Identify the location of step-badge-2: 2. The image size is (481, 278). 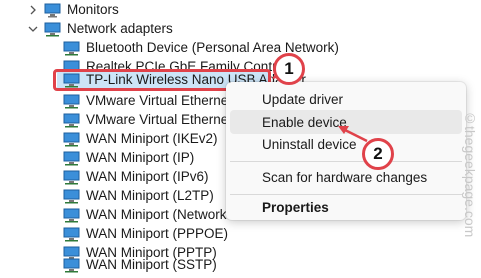
(378, 154).